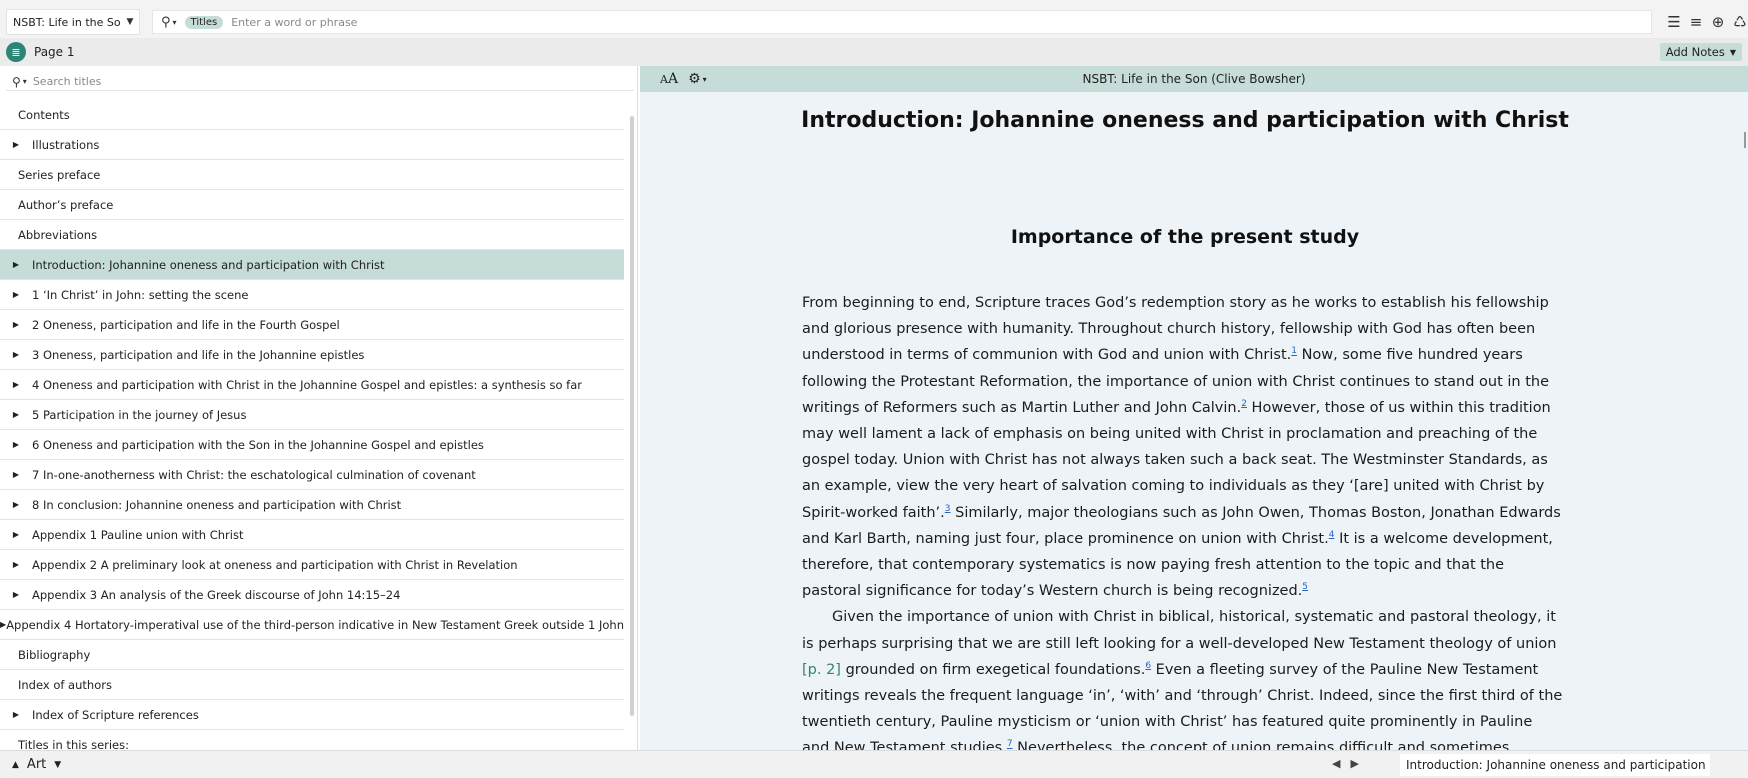  Describe the element at coordinates (15, 765) in the screenshot. I see `chevron-up-icon: ▲` at that location.